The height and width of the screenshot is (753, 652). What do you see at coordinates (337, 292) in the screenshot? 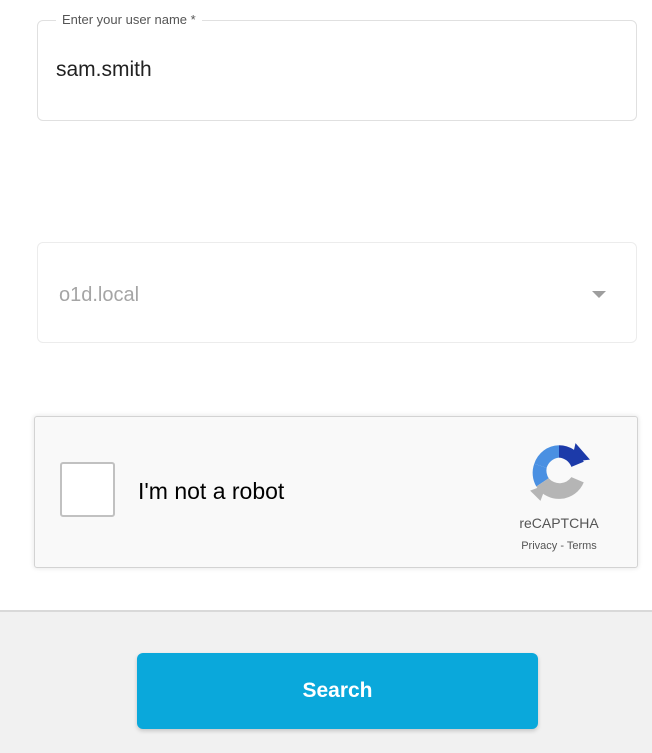
I see `domain-select: o1d.local` at bounding box center [337, 292].